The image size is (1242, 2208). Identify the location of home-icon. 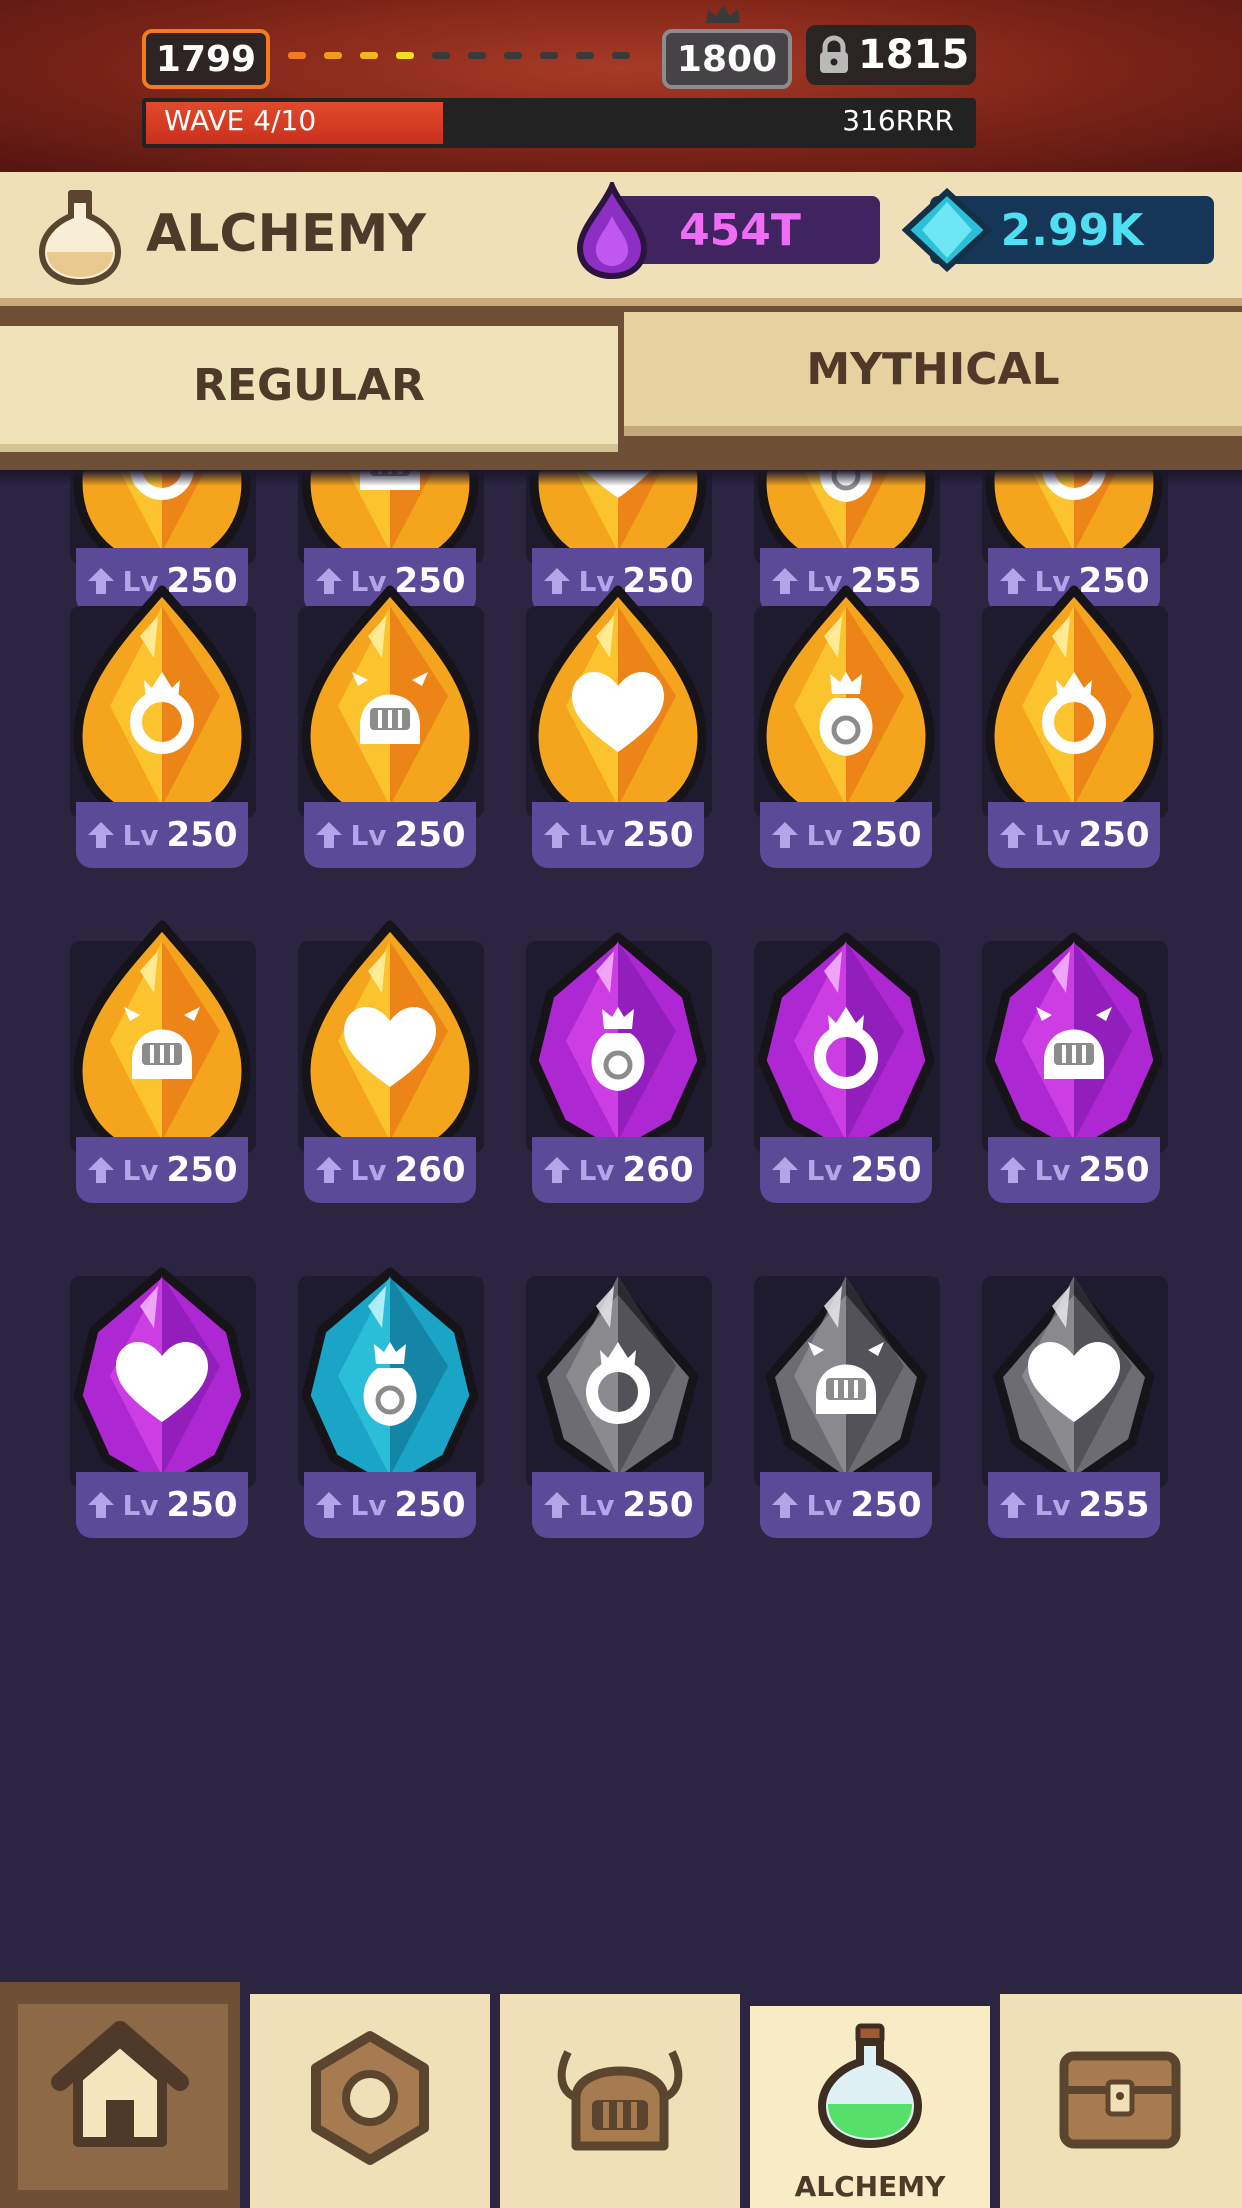
(120, 2084).